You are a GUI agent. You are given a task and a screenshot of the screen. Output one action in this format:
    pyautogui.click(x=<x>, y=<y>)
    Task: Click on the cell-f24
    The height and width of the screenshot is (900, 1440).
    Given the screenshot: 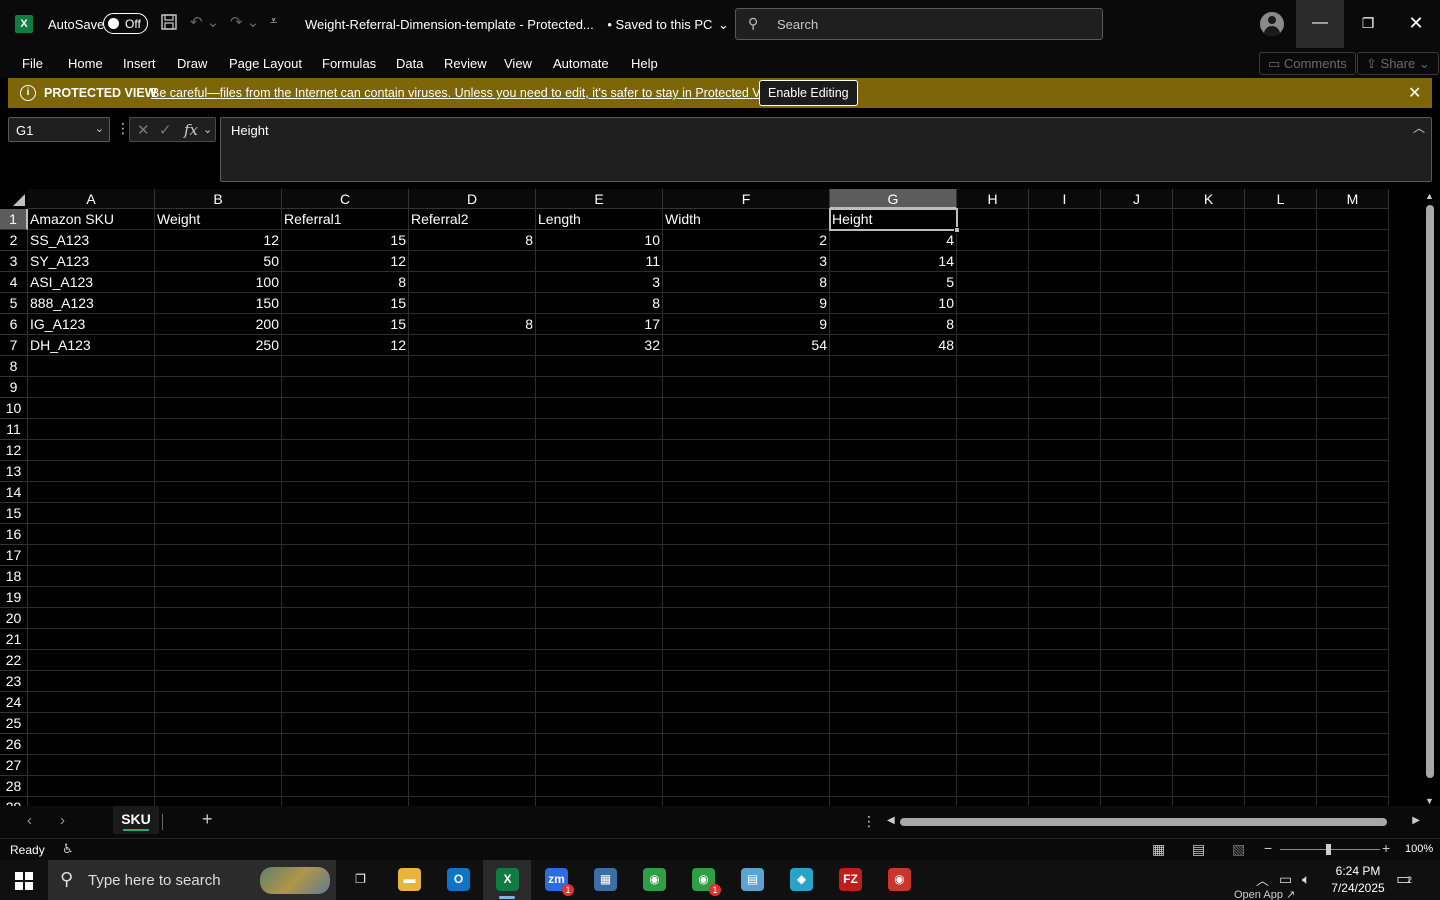 What is the action you would take?
    pyautogui.click(x=746, y=702)
    